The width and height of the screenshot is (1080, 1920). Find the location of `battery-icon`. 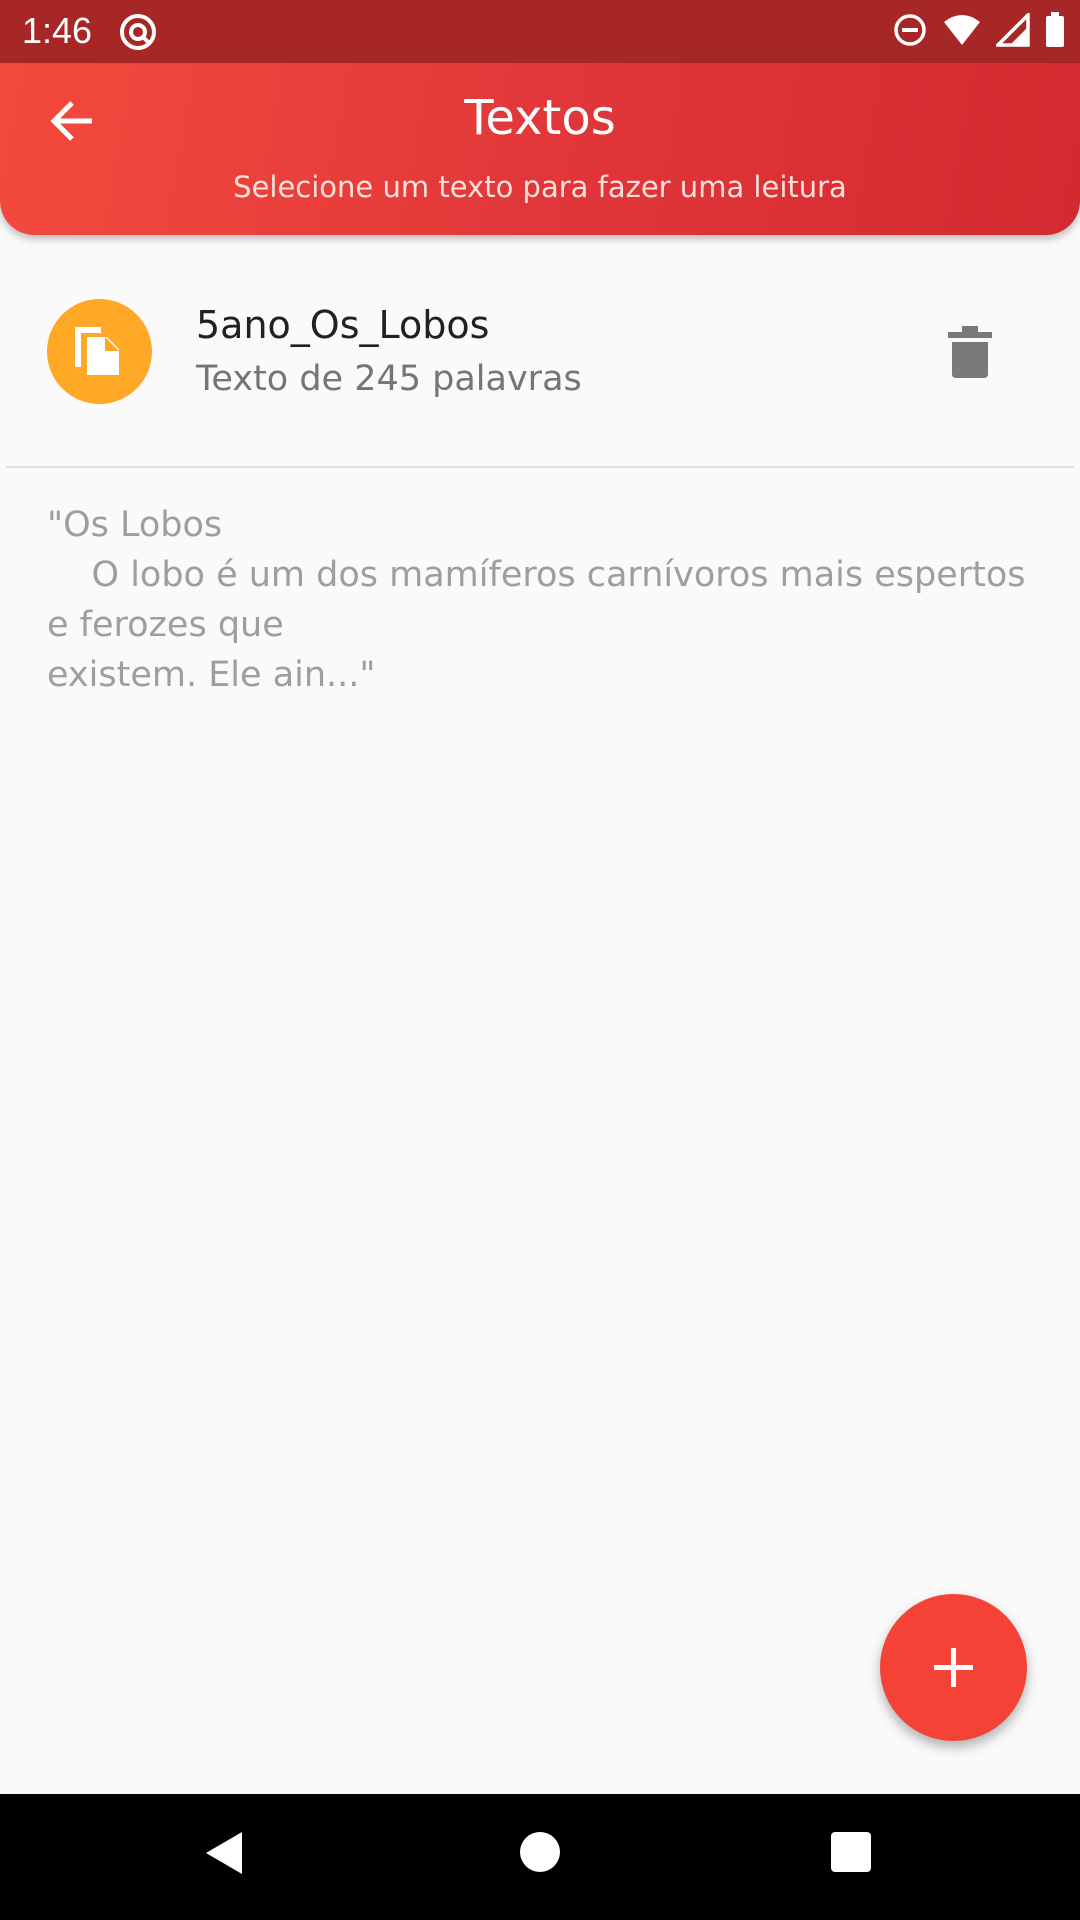

battery-icon is located at coordinates (1055, 32).